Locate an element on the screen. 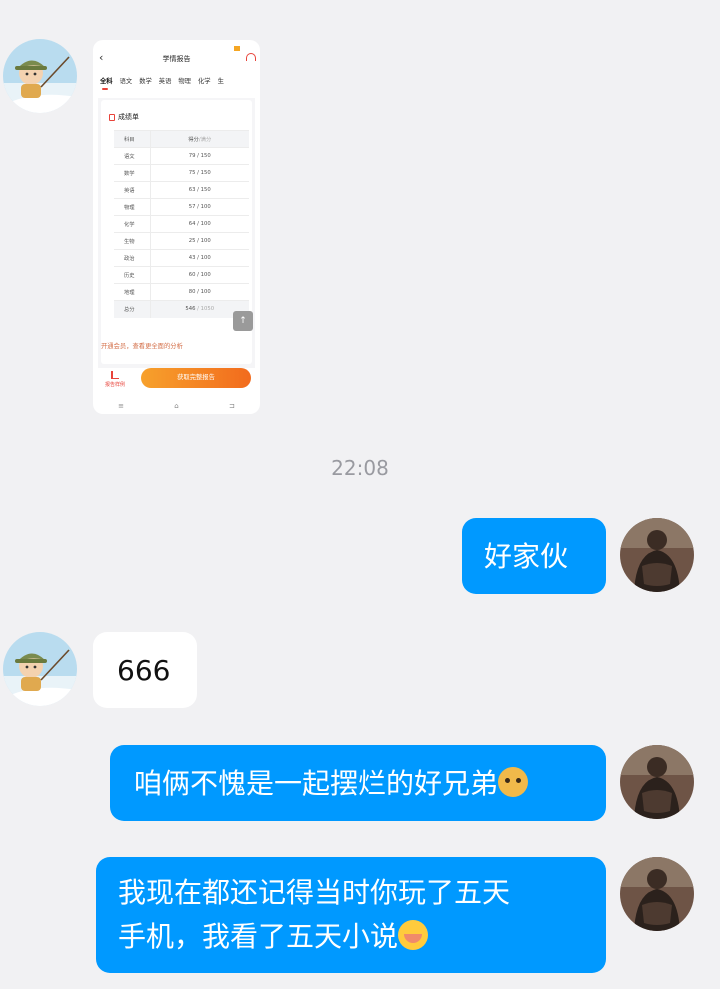 This screenshot has height=989, width=720. message-text: 666 is located at coordinates (144, 670).